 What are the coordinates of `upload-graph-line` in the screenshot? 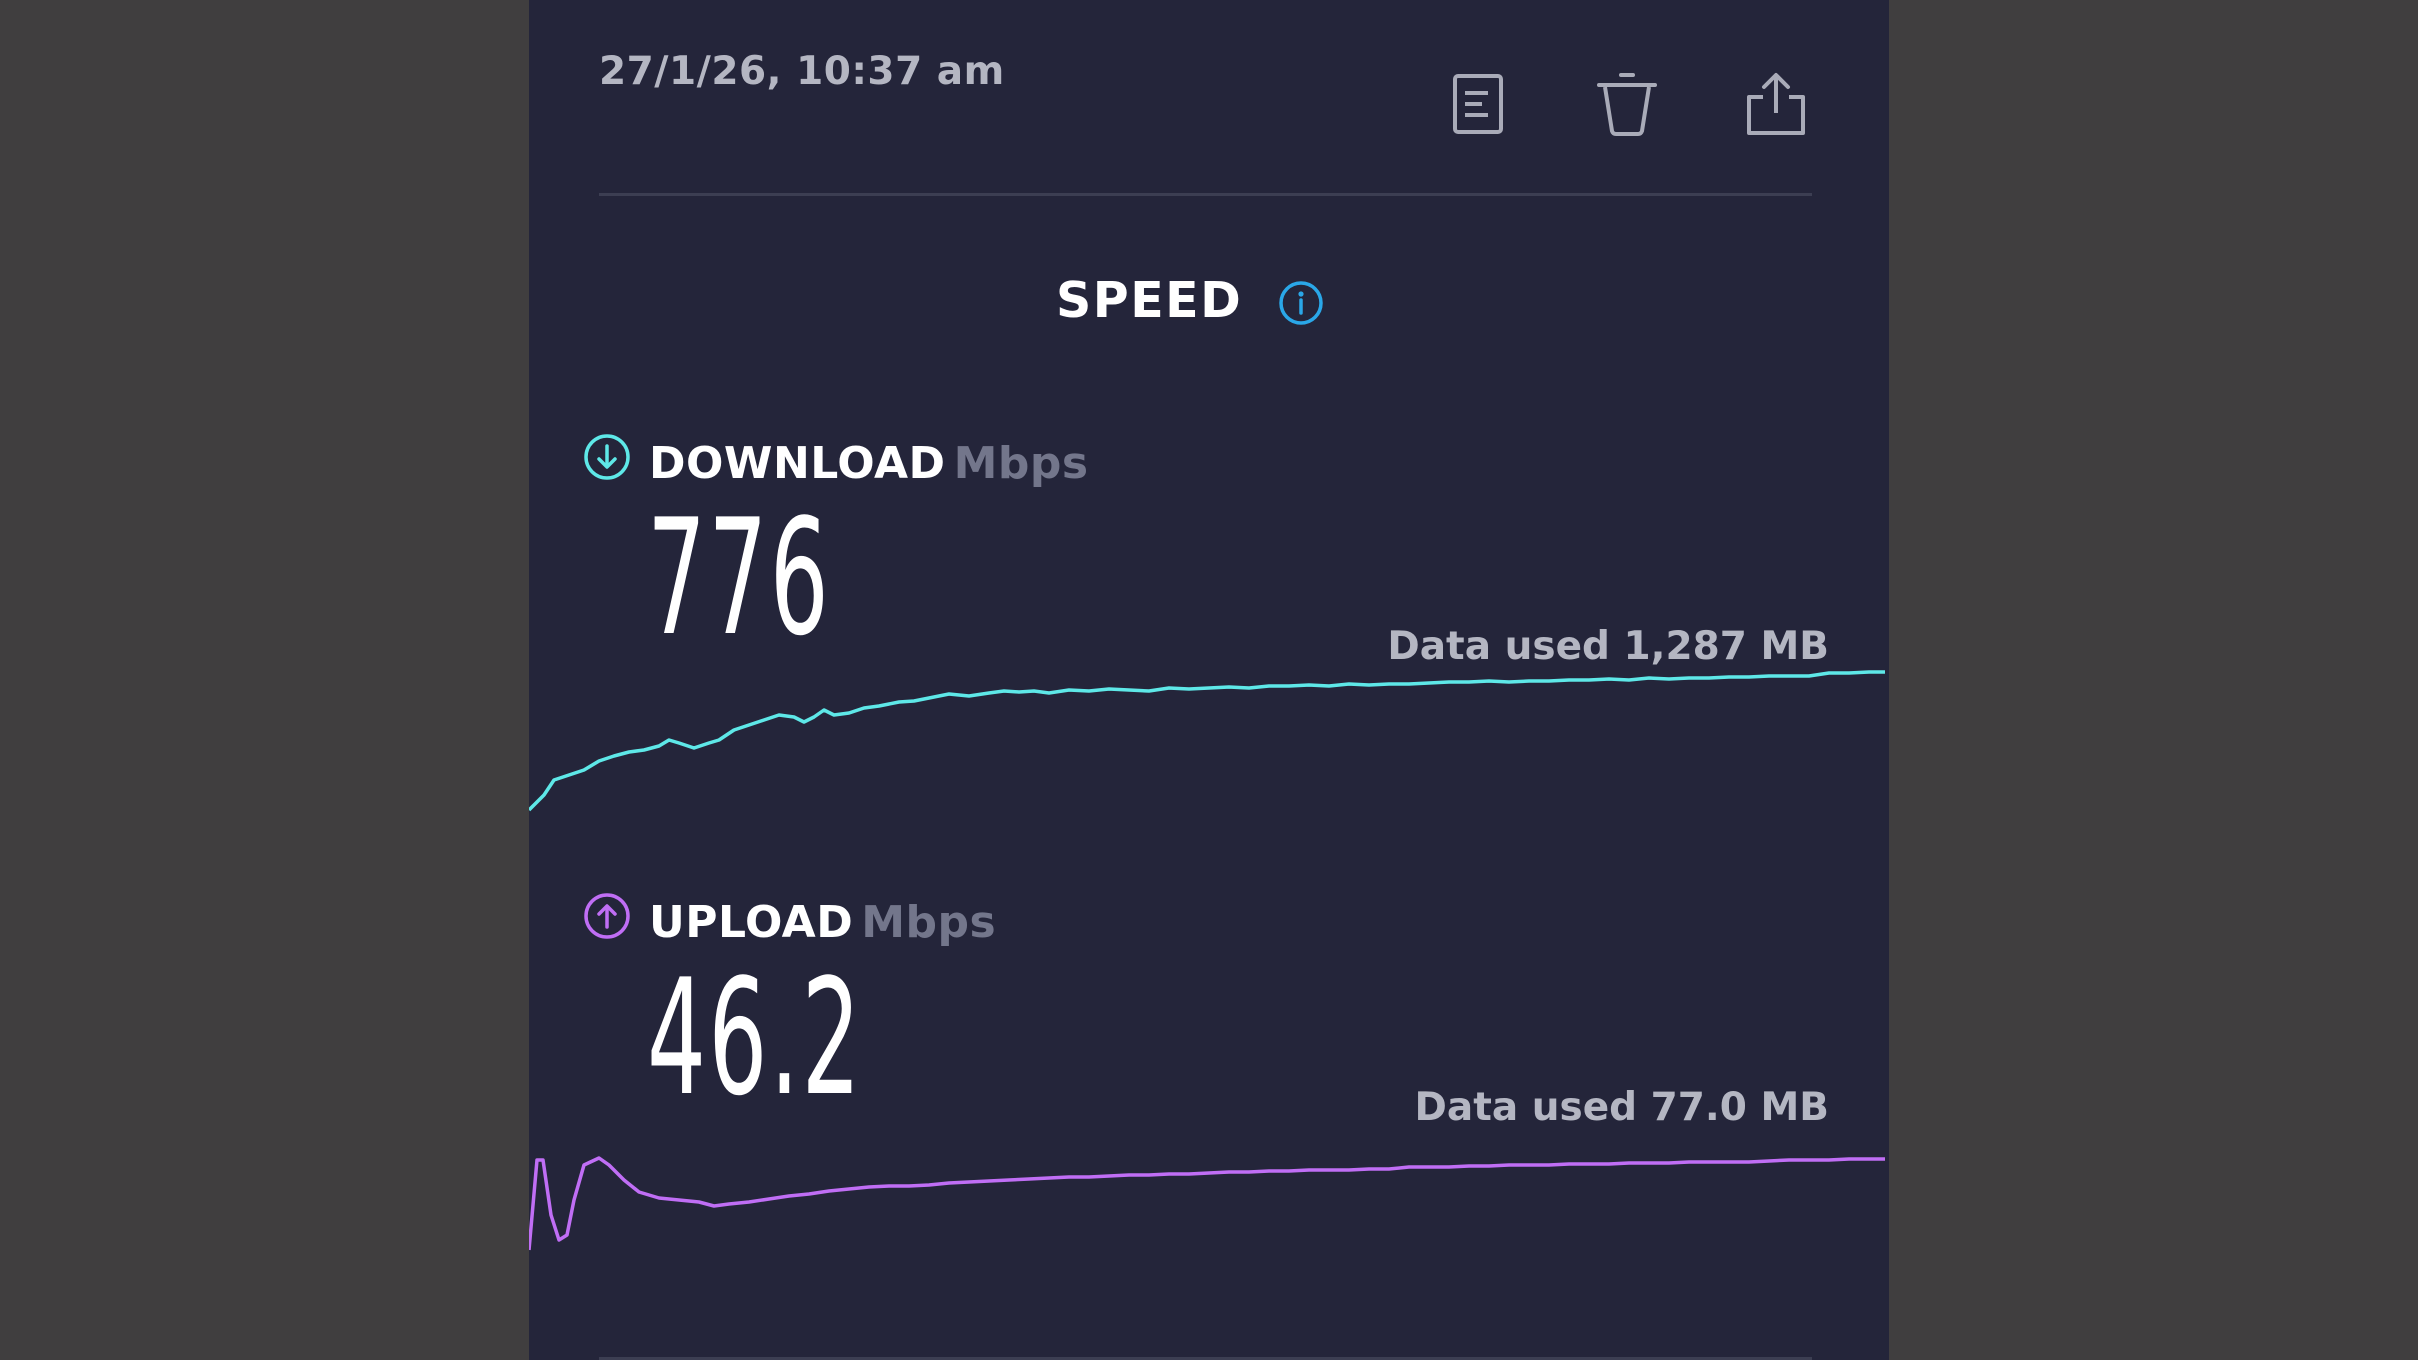 It's located at (1207, 1203).